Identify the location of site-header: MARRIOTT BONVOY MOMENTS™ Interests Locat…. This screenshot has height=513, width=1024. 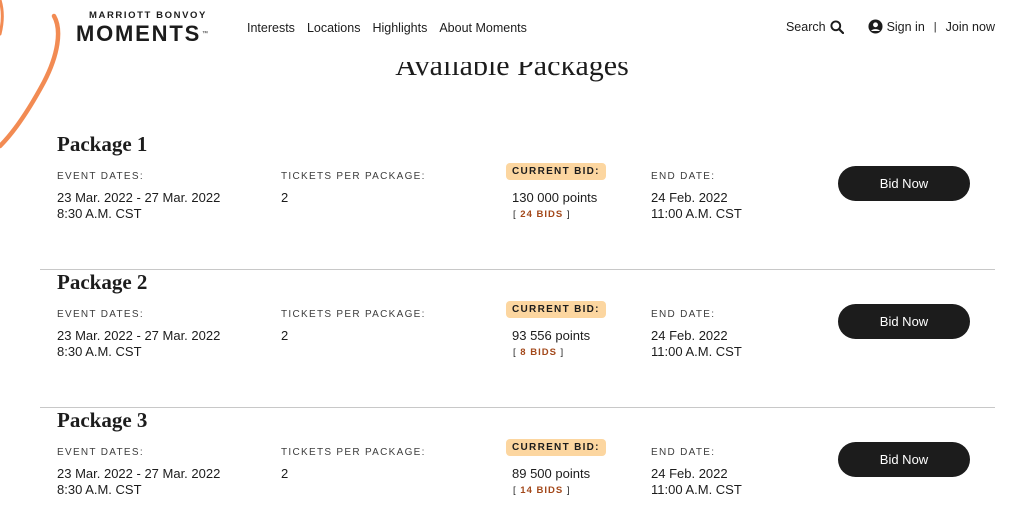
(512, 31).